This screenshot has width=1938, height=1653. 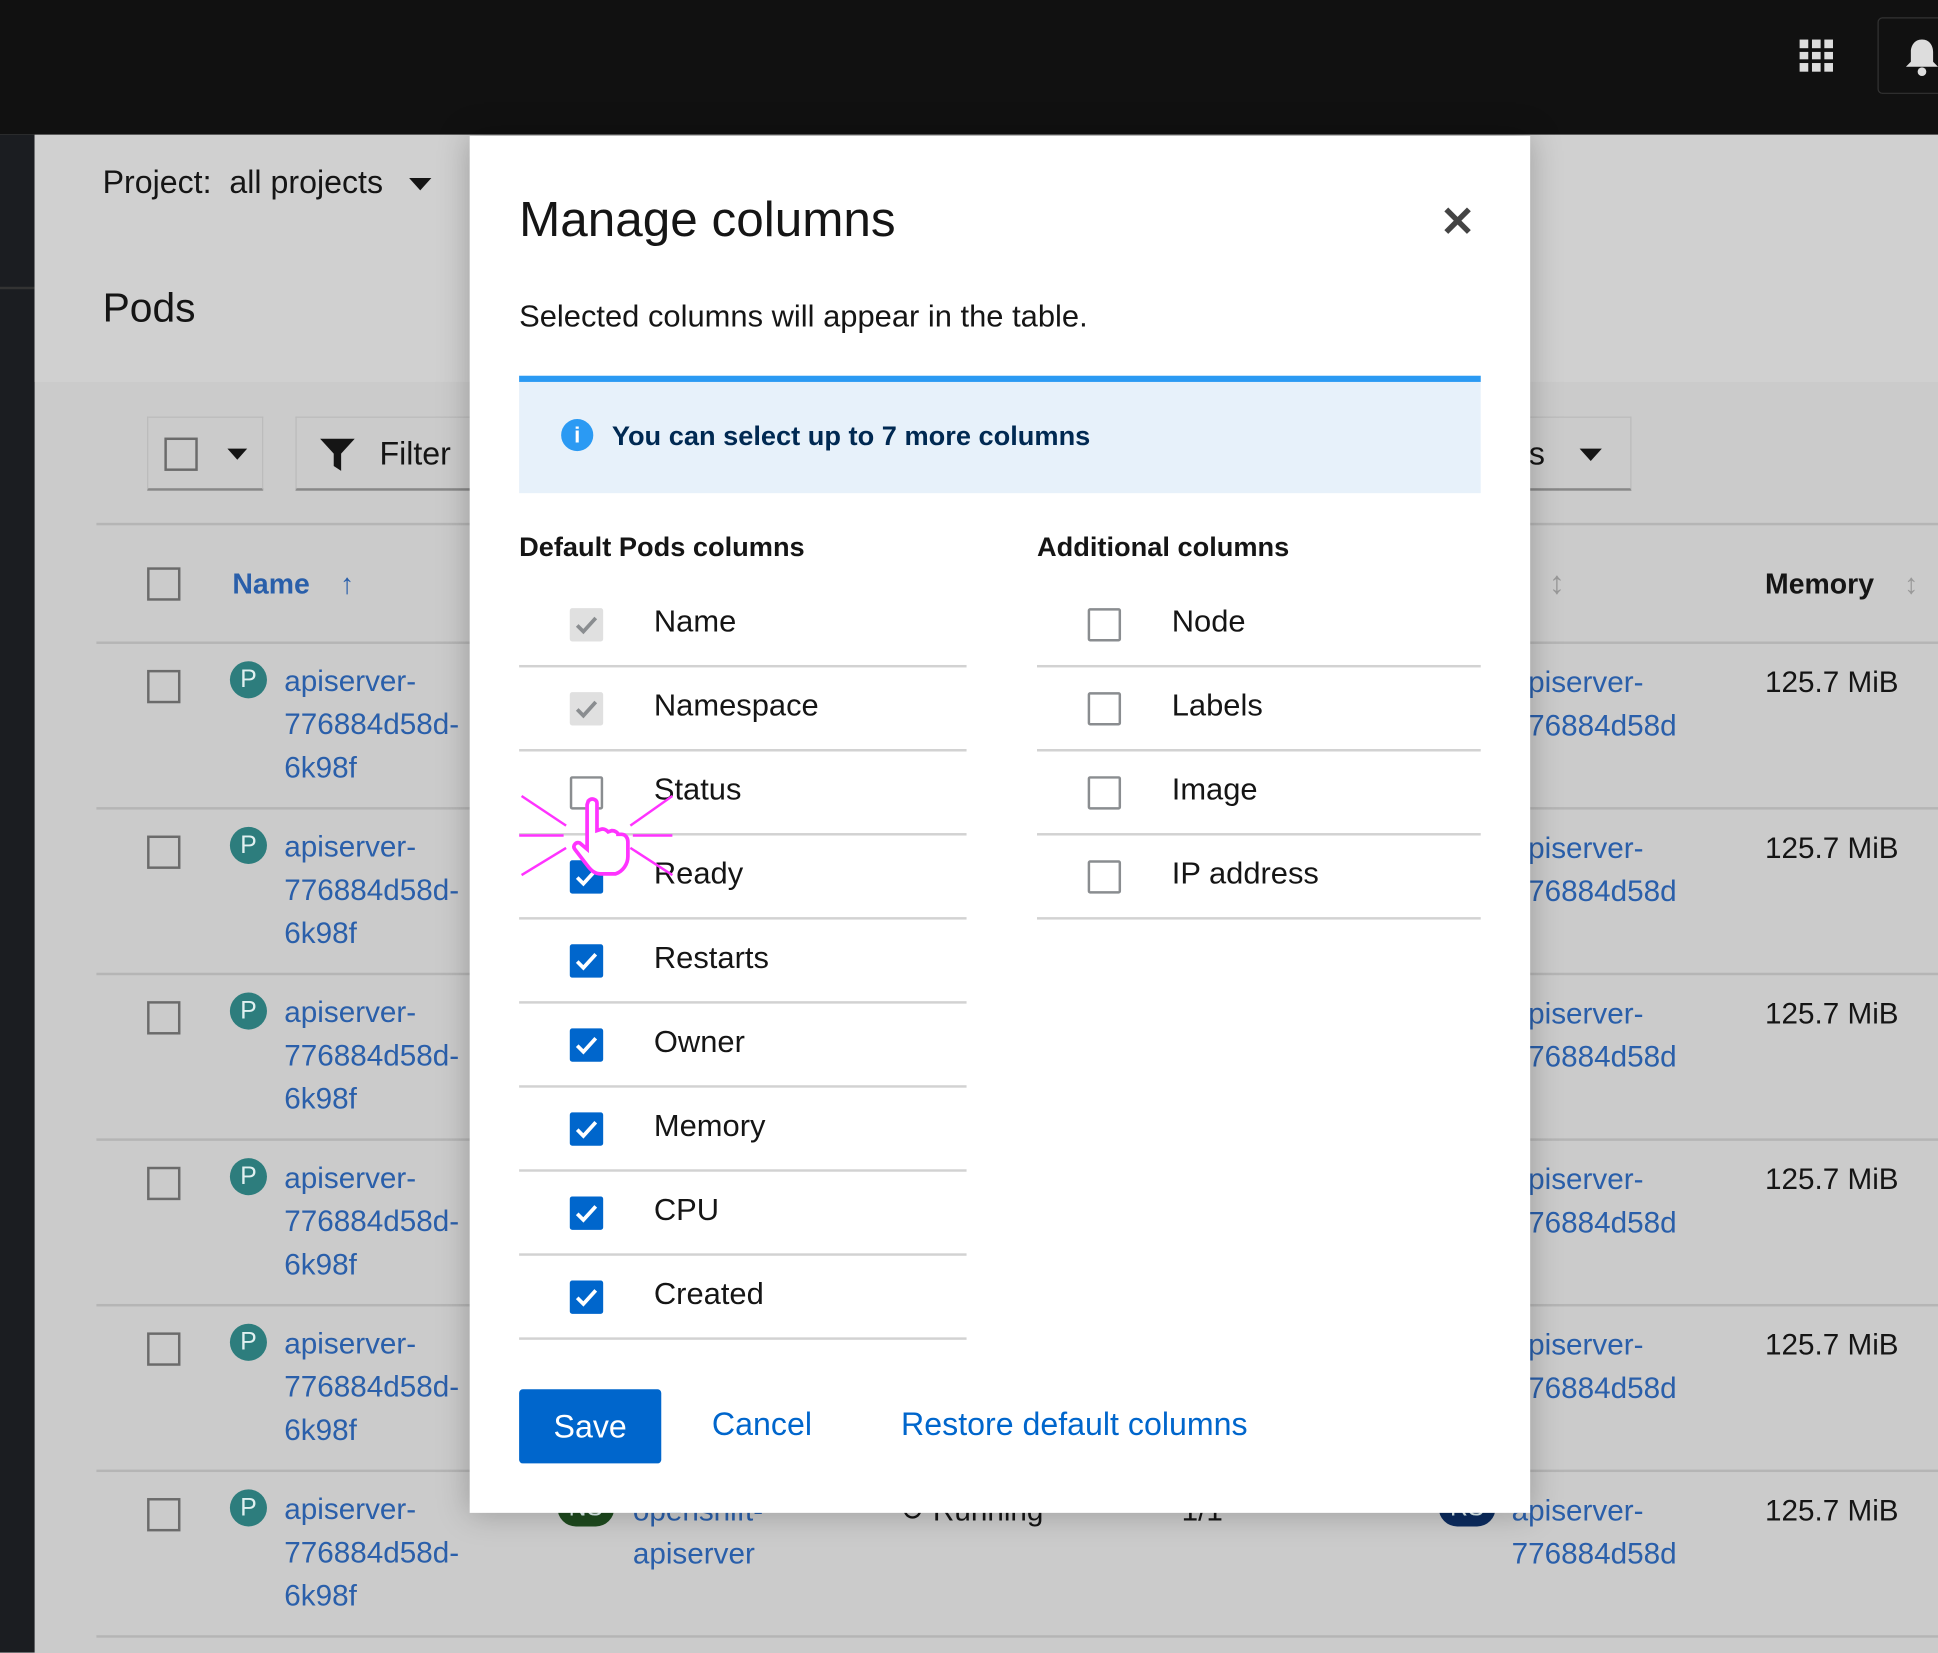 What do you see at coordinates (969, 67) in the screenshot?
I see `masthead` at bounding box center [969, 67].